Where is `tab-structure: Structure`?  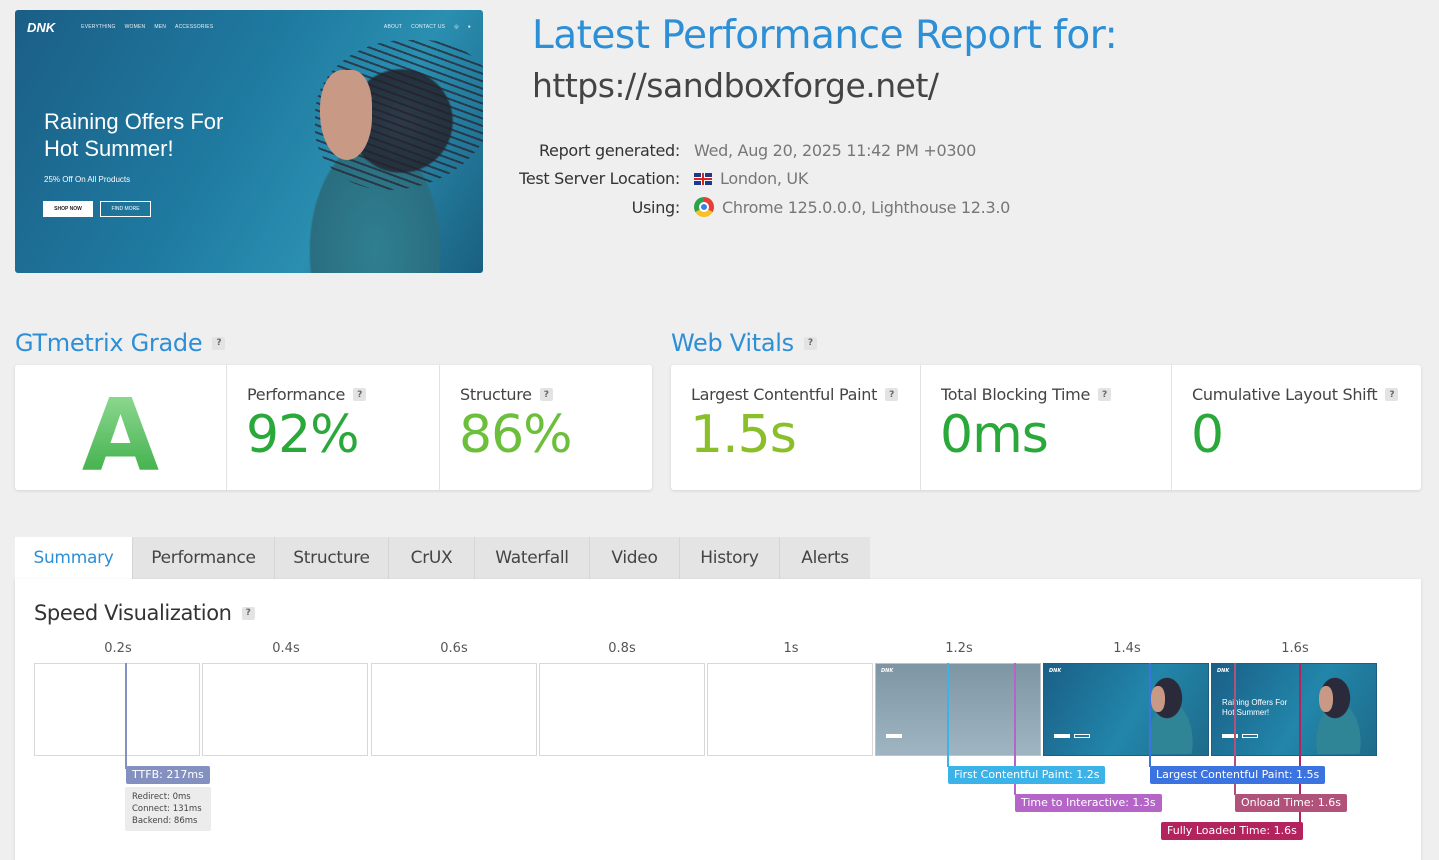 tab-structure: Structure is located at coordinates (332, 558).